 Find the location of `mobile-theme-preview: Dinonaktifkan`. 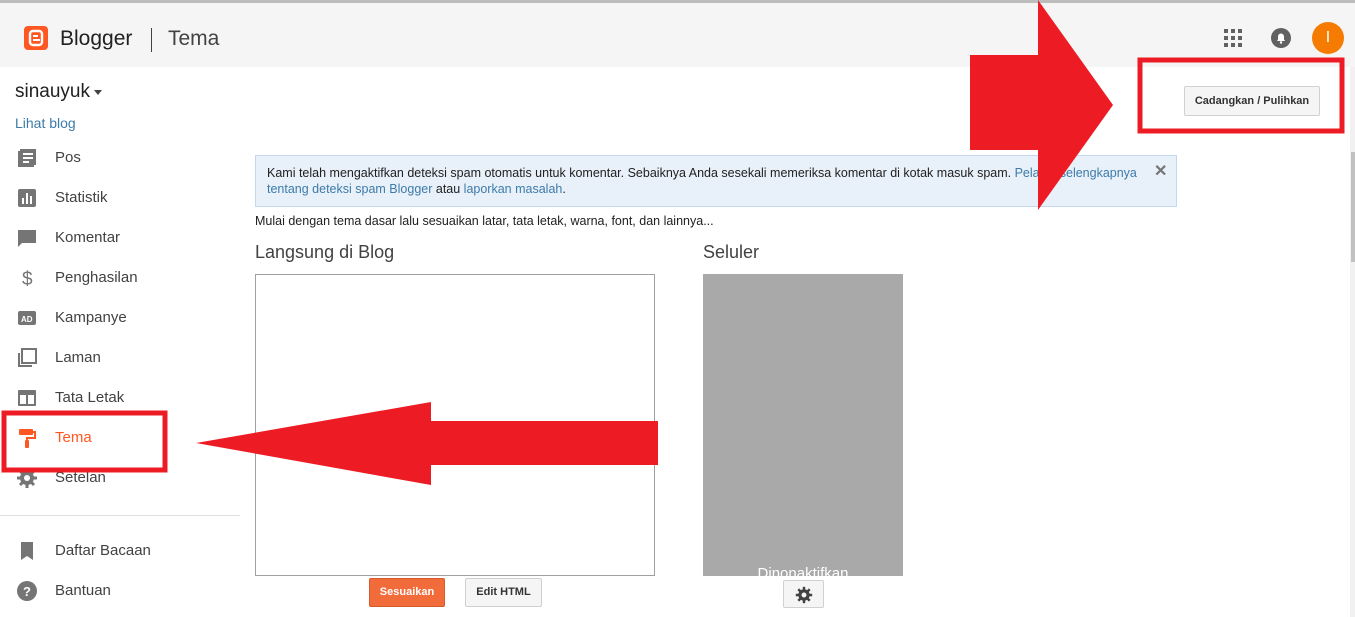

mobile-theme-preview: Dinonaktifkan is located at coordinates (803, 425).